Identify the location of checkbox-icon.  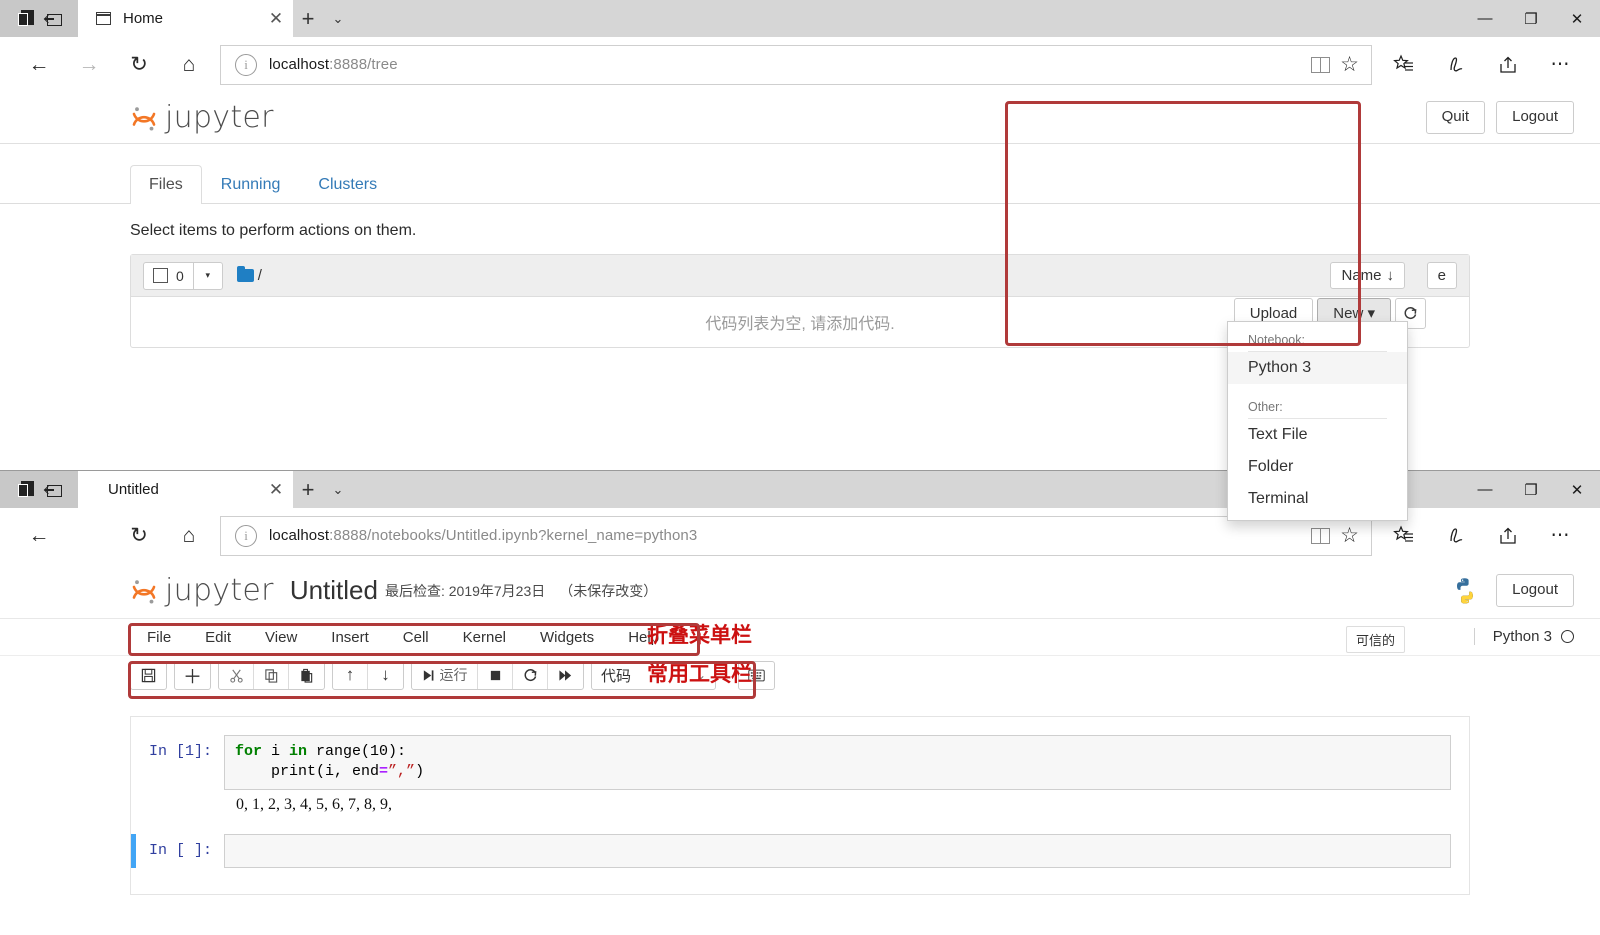
(160, 275).